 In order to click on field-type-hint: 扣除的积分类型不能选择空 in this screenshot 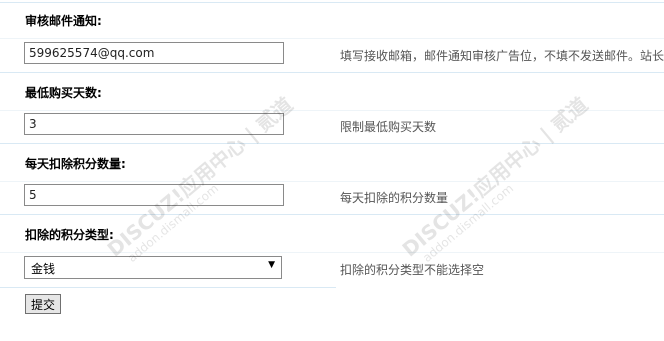, I will do `click(412, 270)`.